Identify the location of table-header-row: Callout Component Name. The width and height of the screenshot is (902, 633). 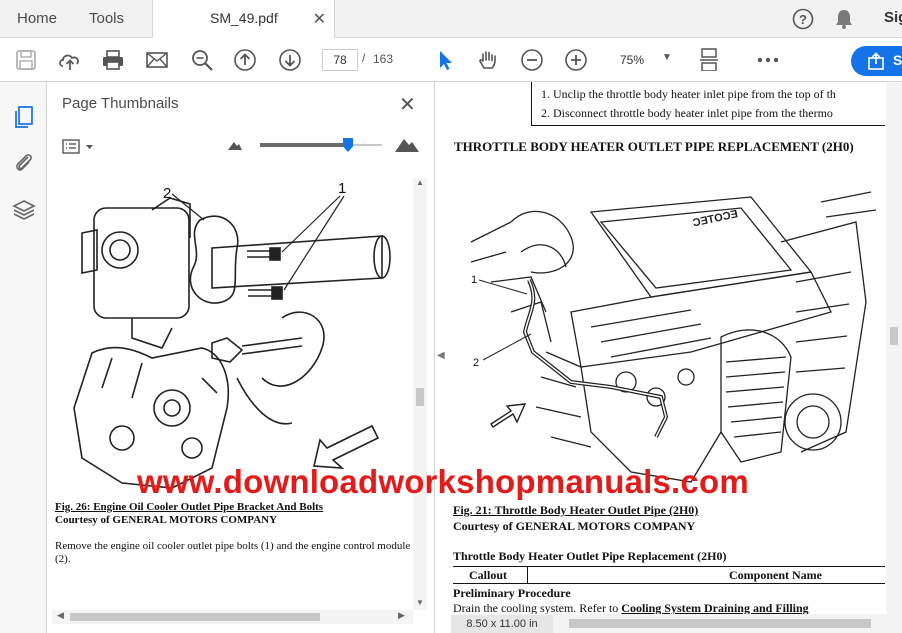
(669, 575).